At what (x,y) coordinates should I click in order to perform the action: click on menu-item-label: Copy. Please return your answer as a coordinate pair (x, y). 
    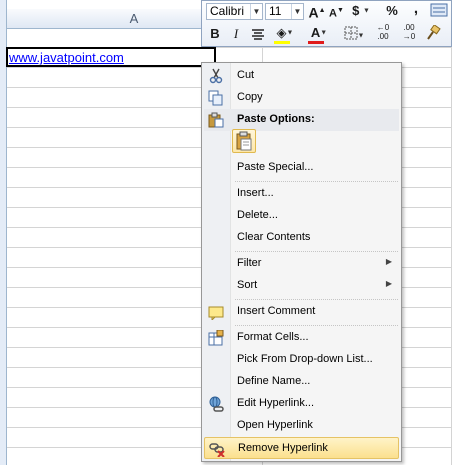
    Looking at the image, I should click on (250, 97).